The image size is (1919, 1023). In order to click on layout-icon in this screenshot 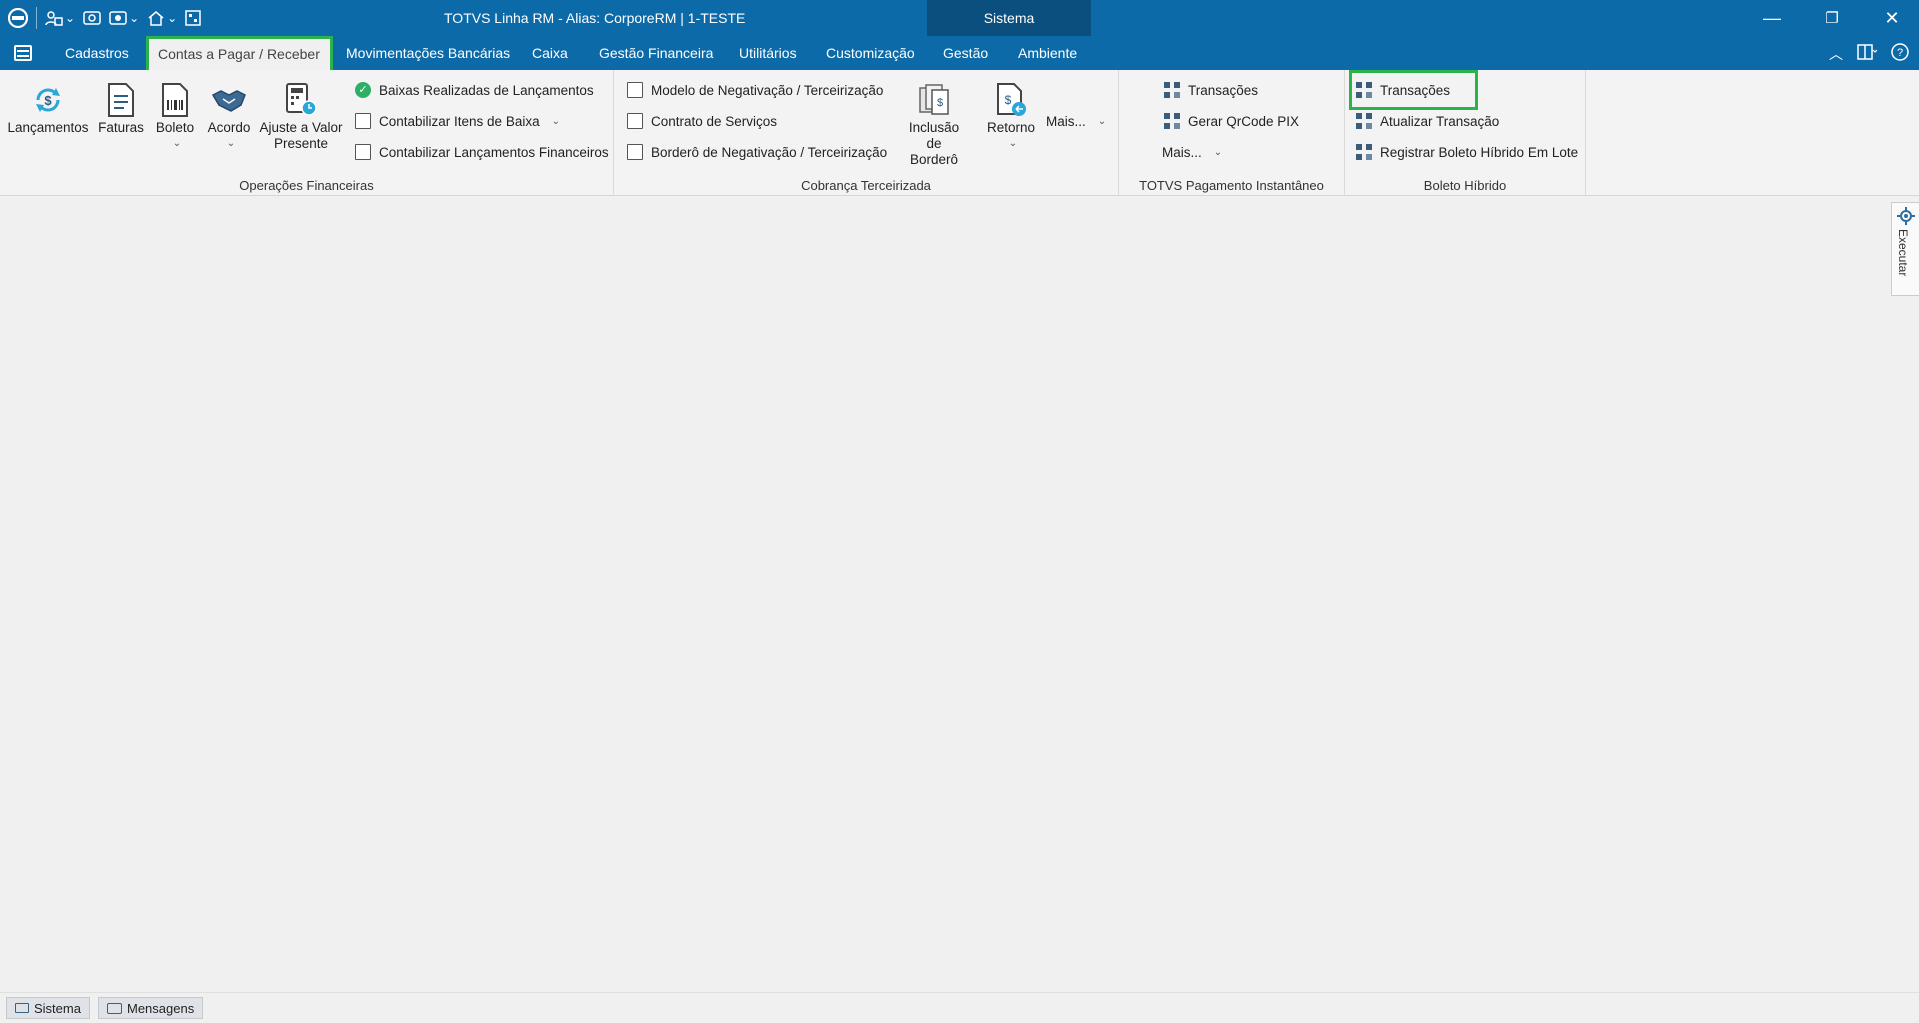, I will do `click(1867, 53)`.